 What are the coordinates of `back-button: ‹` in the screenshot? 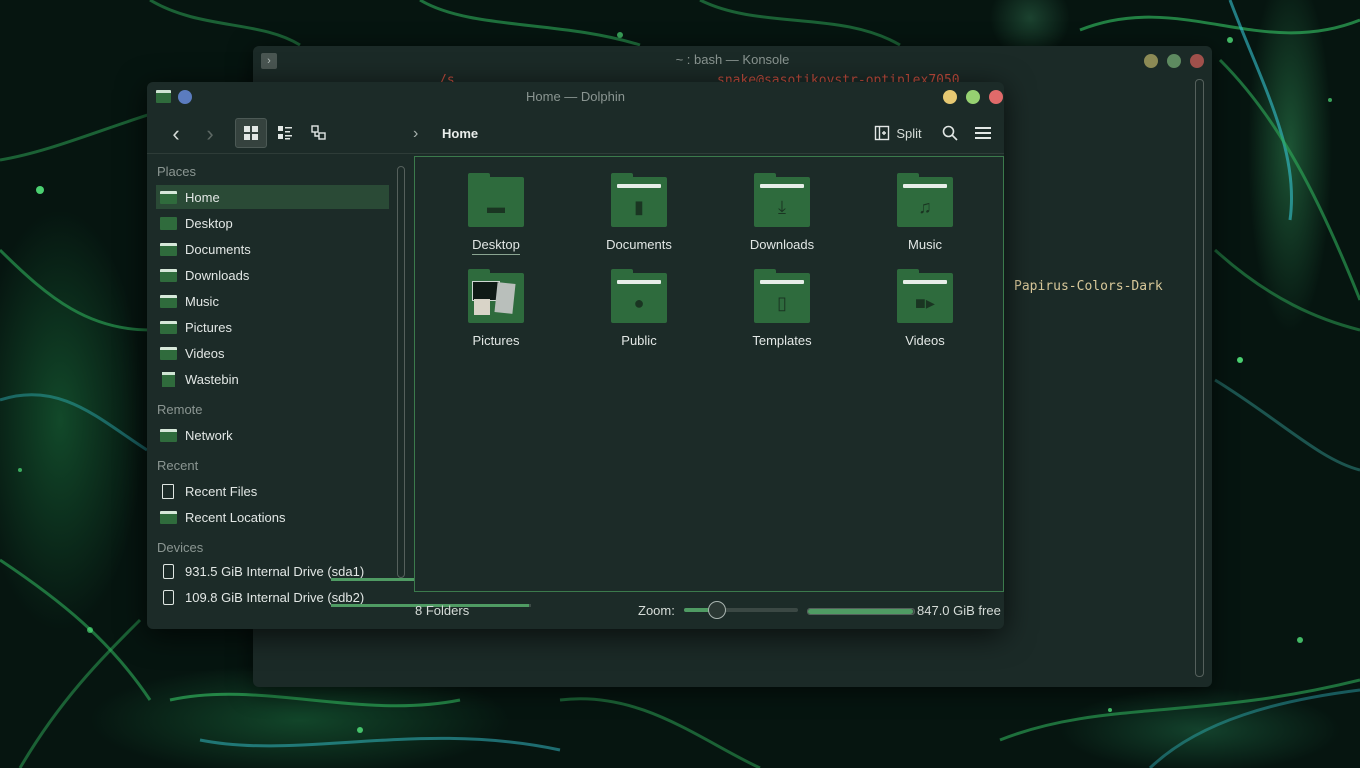 It's located at (176, 134).